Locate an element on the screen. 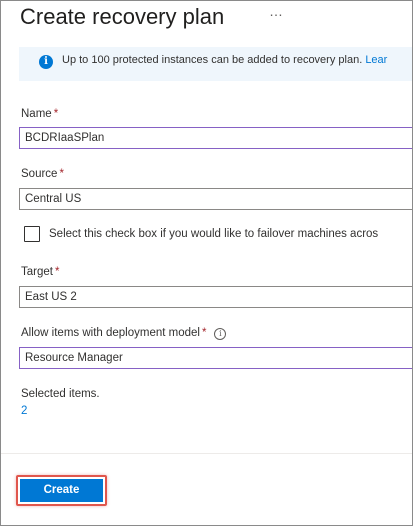 This screenshot has height=526, width=413. footer-divider is located at coordinates (206, 453).